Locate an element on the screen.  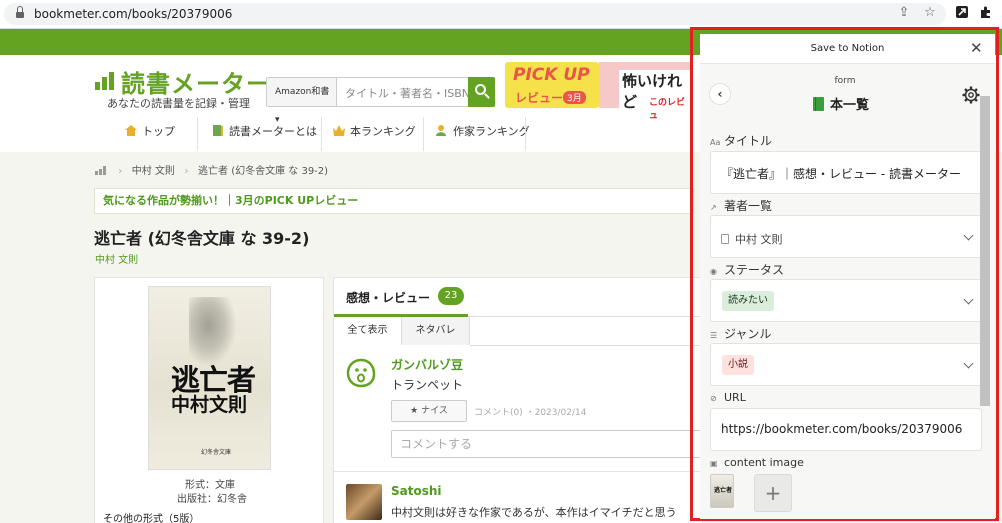
comment-input: コメントする is located at coordinates (546, 444).